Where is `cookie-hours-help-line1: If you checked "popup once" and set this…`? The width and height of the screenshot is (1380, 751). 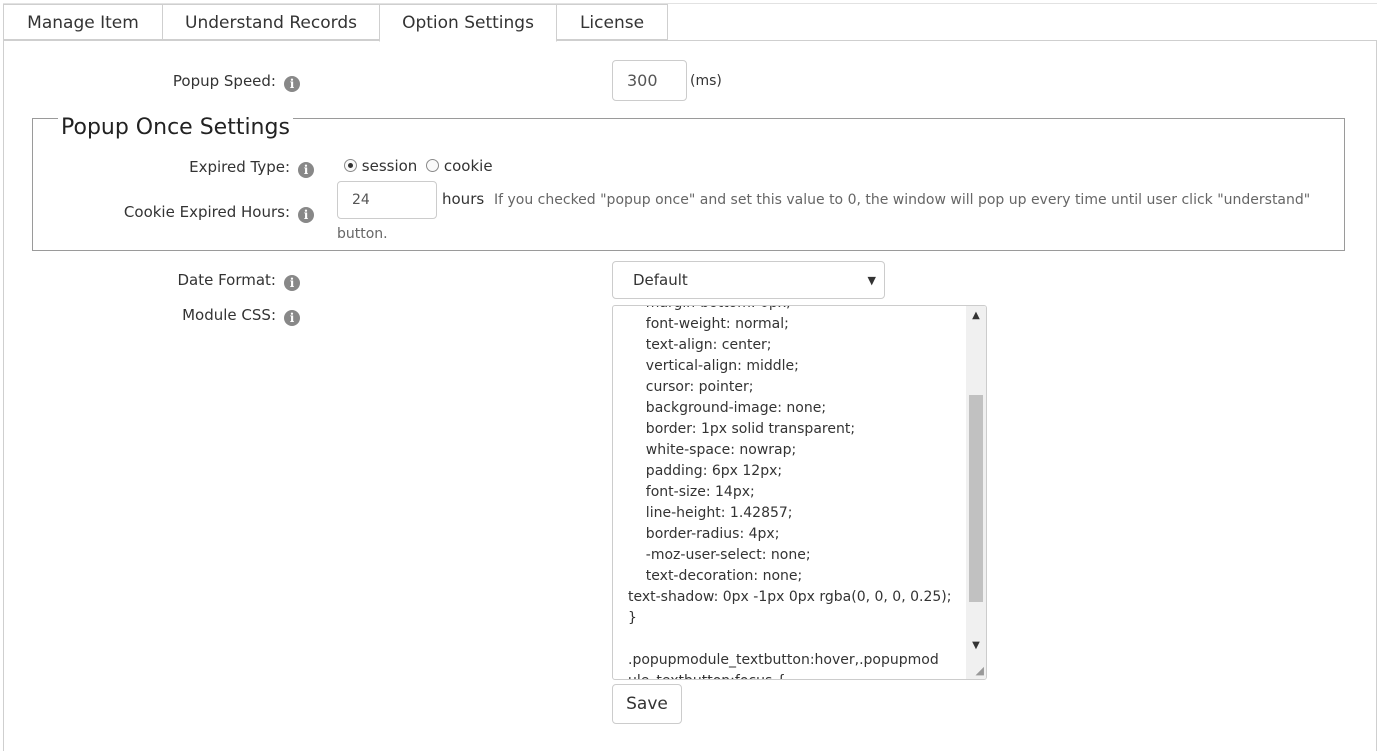 cookie-hours-help-line1: If you checked "popup once" and set this… is located at coordinates (902, 200).